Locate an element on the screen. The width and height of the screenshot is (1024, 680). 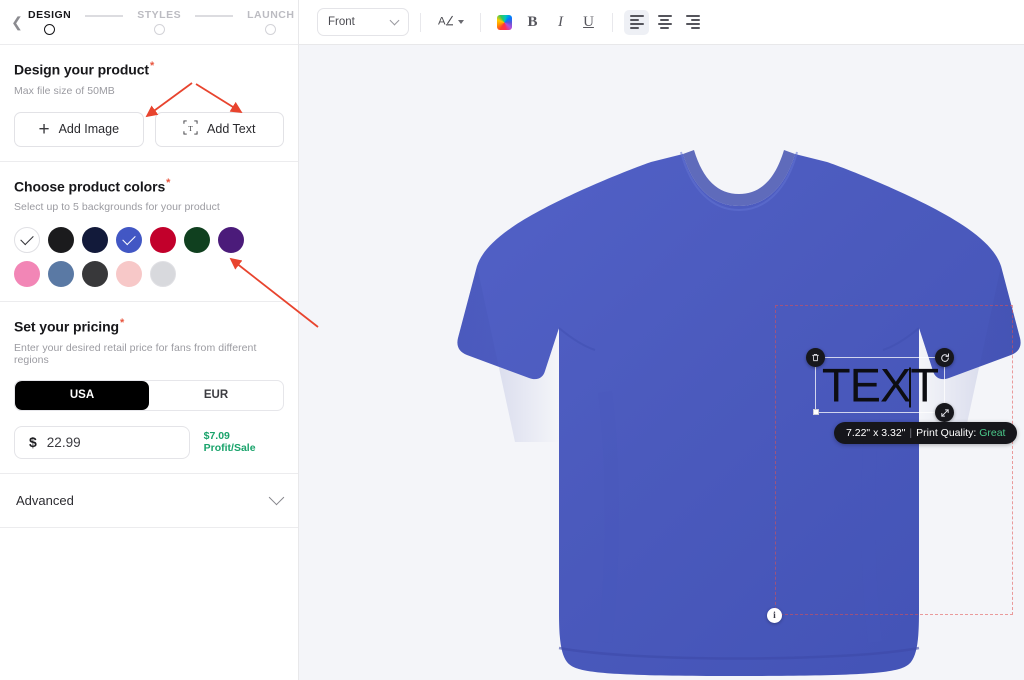
canvas-text-value: TEX is located at coordinates (866, 385).